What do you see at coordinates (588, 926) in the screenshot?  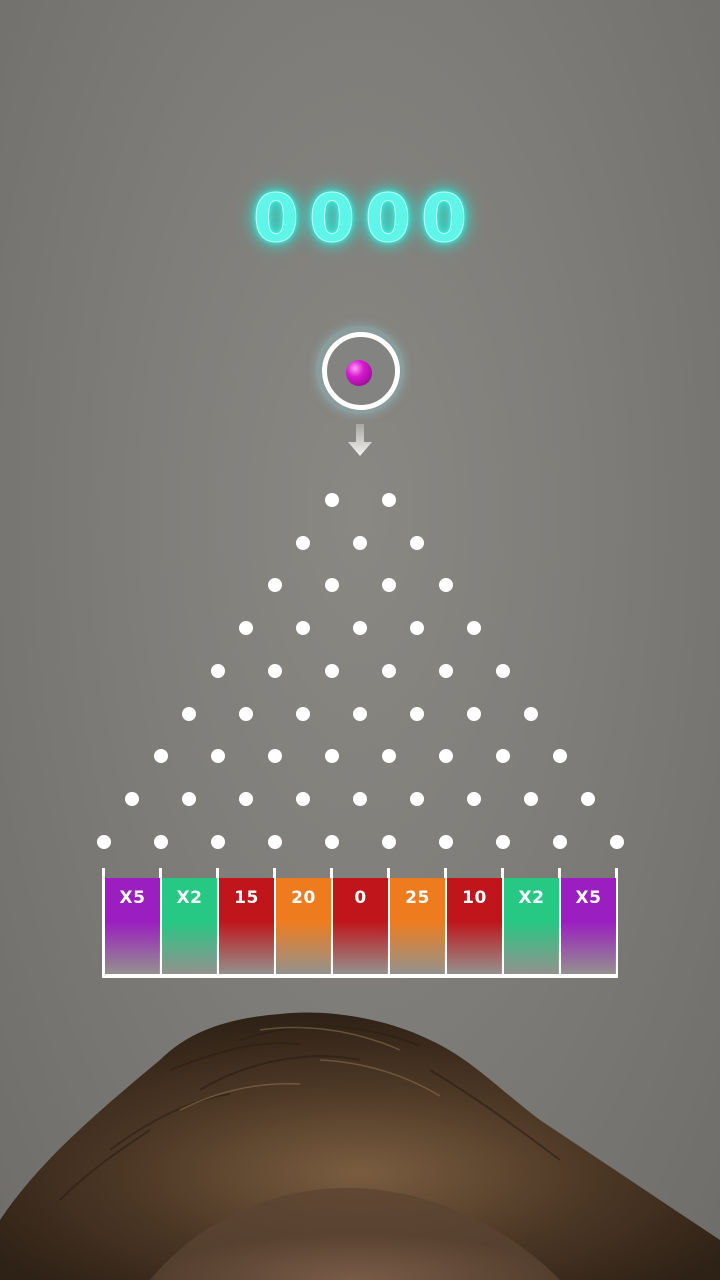 I see `bin-x5-right: X5` at bounding box center [588, 926].